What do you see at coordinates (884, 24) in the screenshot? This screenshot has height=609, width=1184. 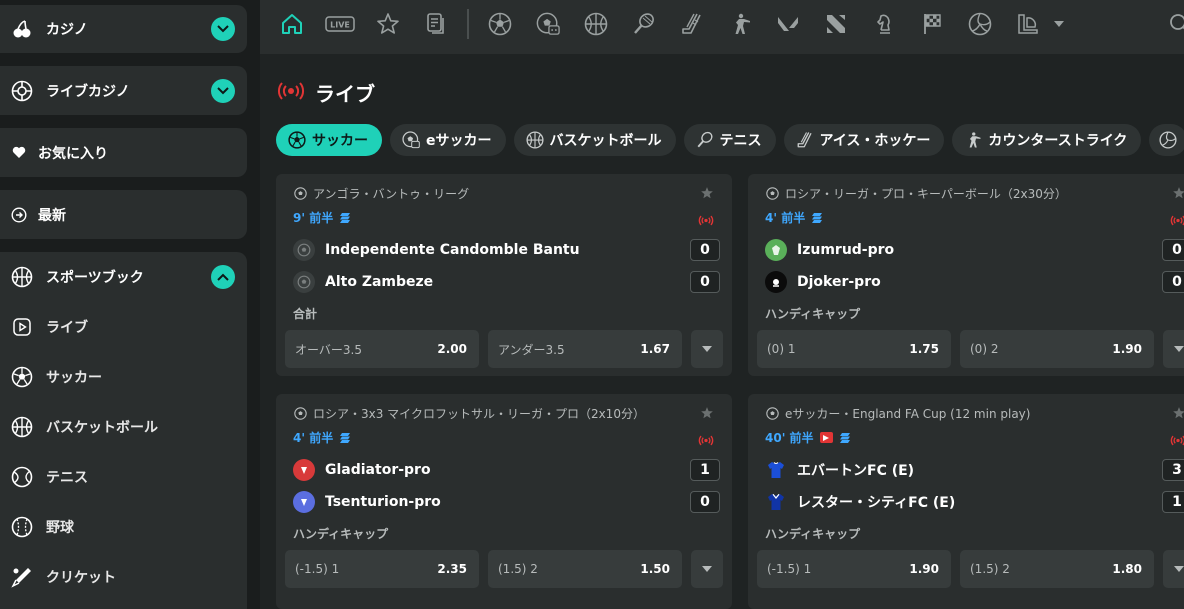 I see `chess-icon` at bounding box center [884, 24].